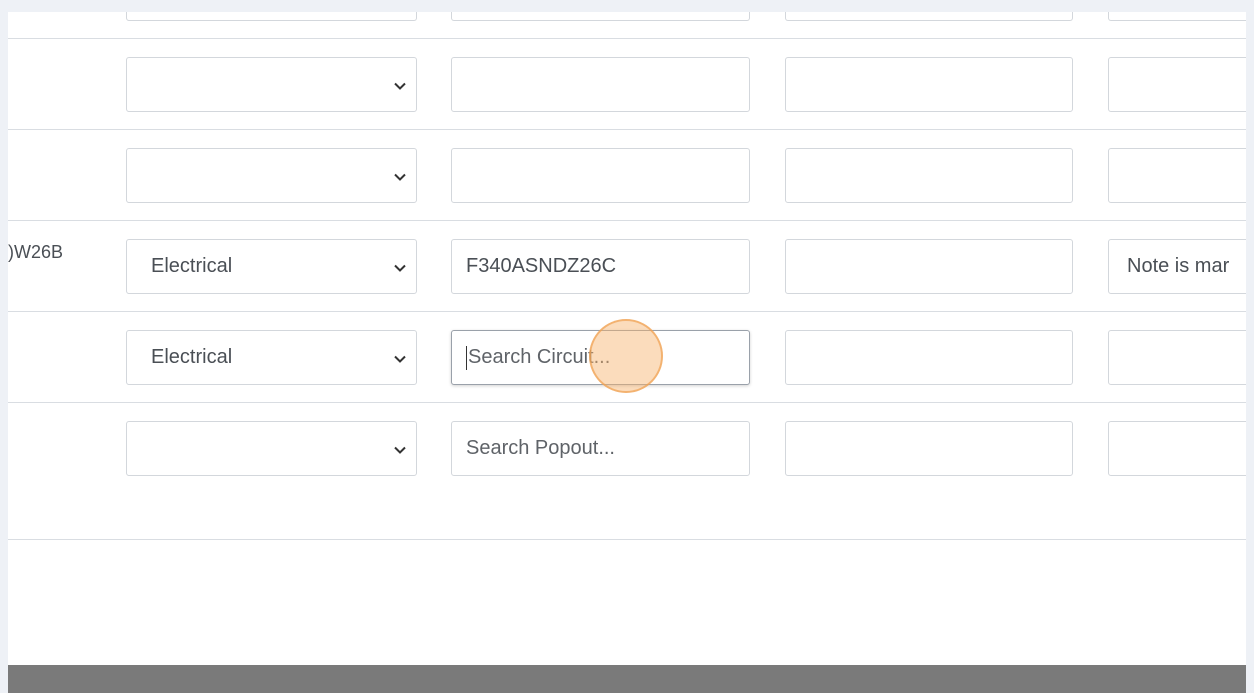  I want to click on footer-bar, so click(627, 679).